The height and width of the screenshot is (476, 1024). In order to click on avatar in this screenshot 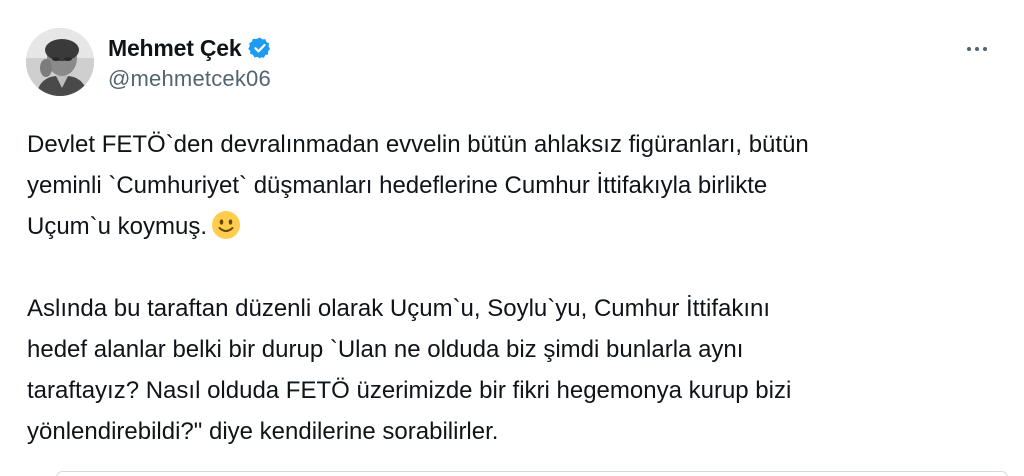, I will do `click(60, 62)`.